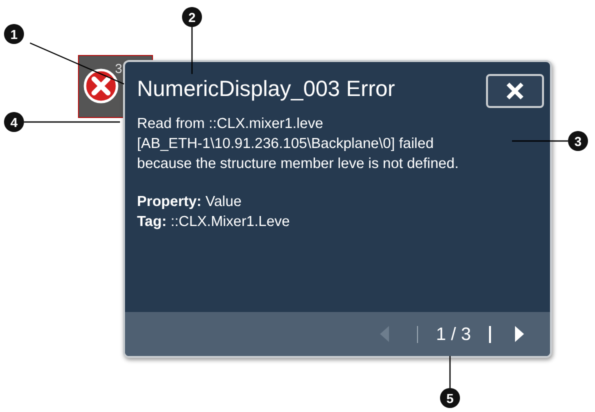  I want to click on callout-number: 5, so click(450, 398).